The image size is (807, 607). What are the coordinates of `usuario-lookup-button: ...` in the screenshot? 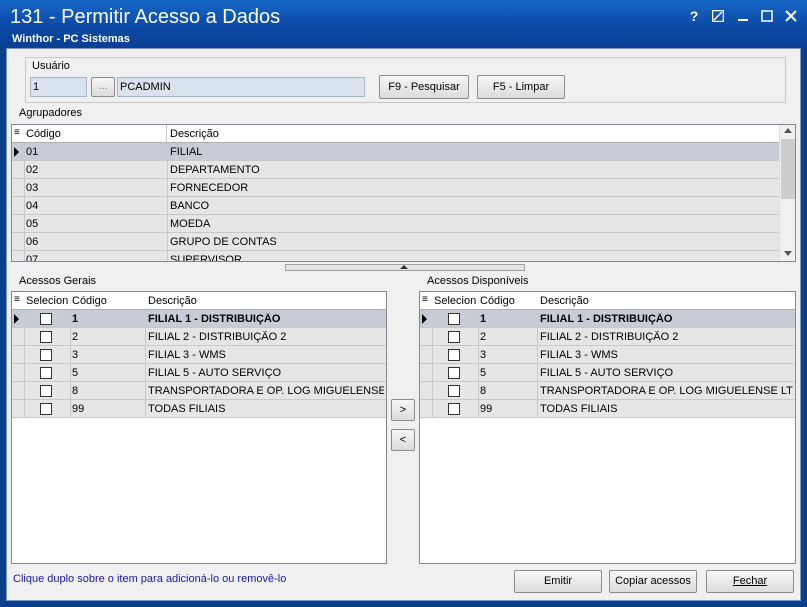 It's located at (103, 87).